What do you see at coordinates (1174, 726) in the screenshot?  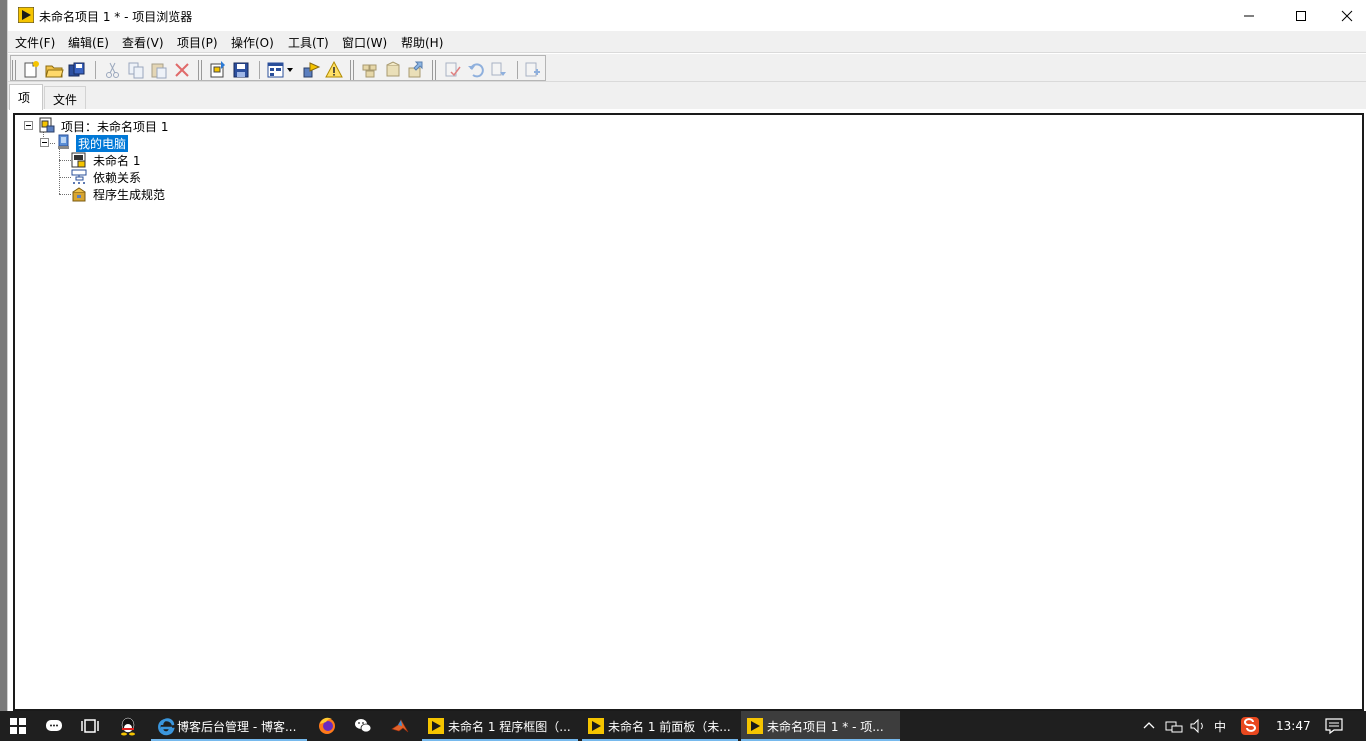 I see `network-icon` at bounding box center [1174, 726].